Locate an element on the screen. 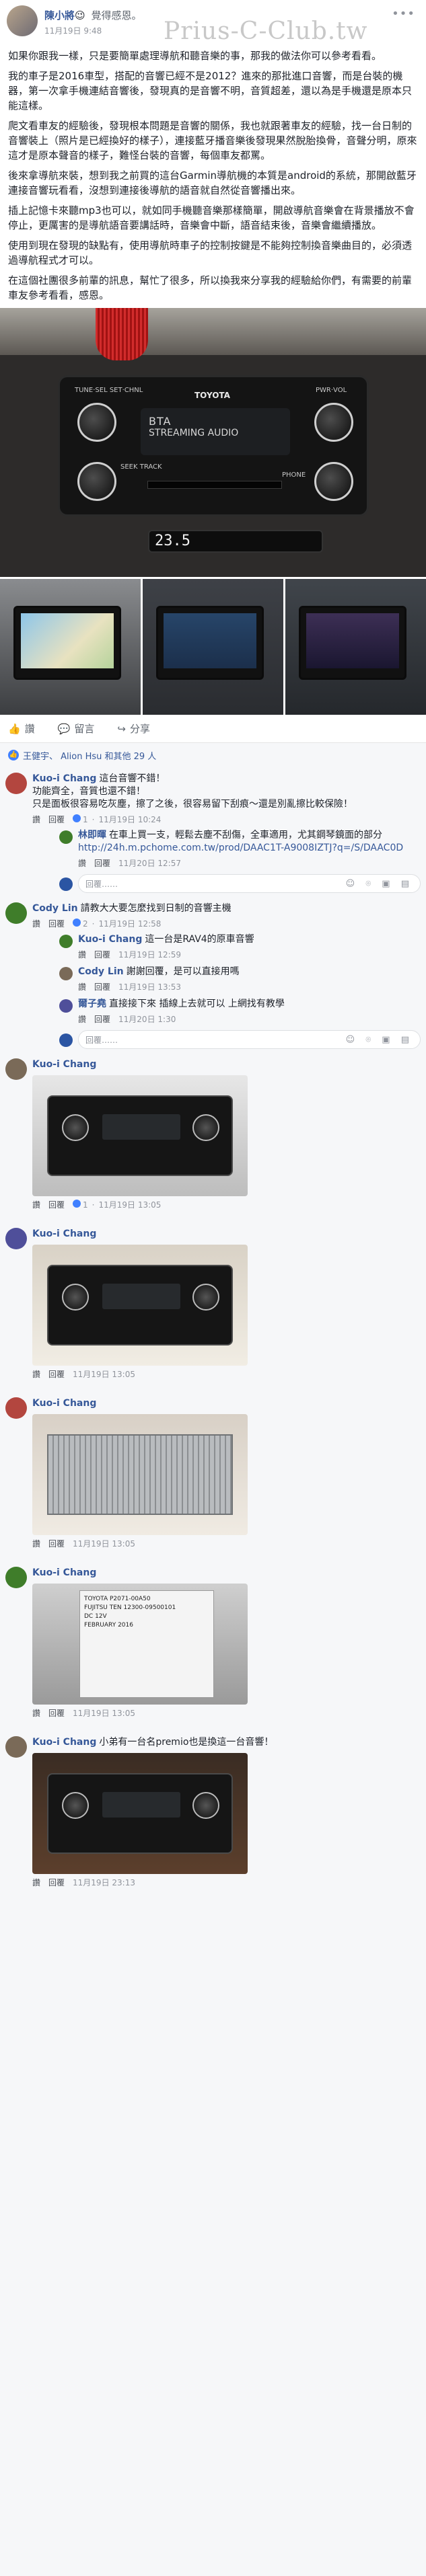  comment-time: 11月19日 10:24 is located at coordinates (130, 819).